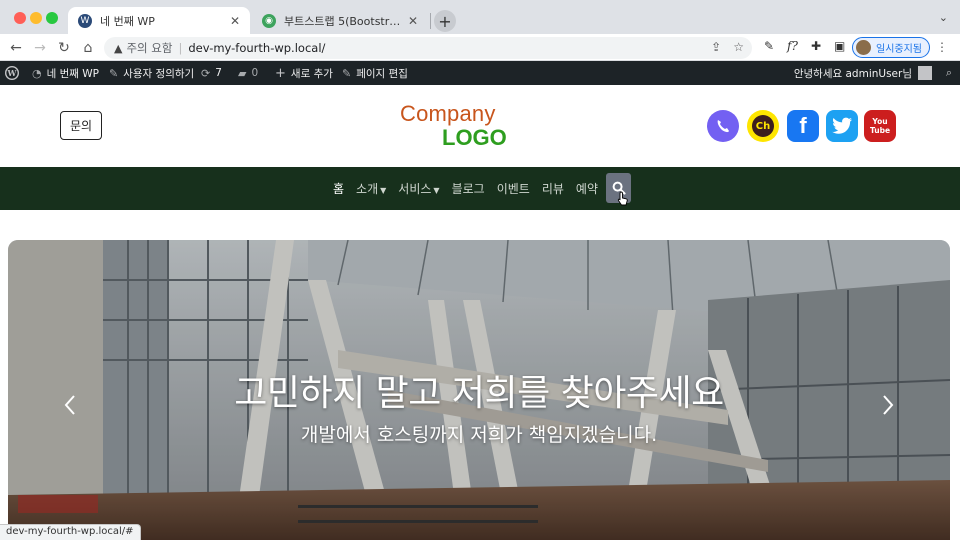  Describe the element at coordinates (769, 46) in the screenshot. I see `eyedropper-extension-icon: ✎` at that location.